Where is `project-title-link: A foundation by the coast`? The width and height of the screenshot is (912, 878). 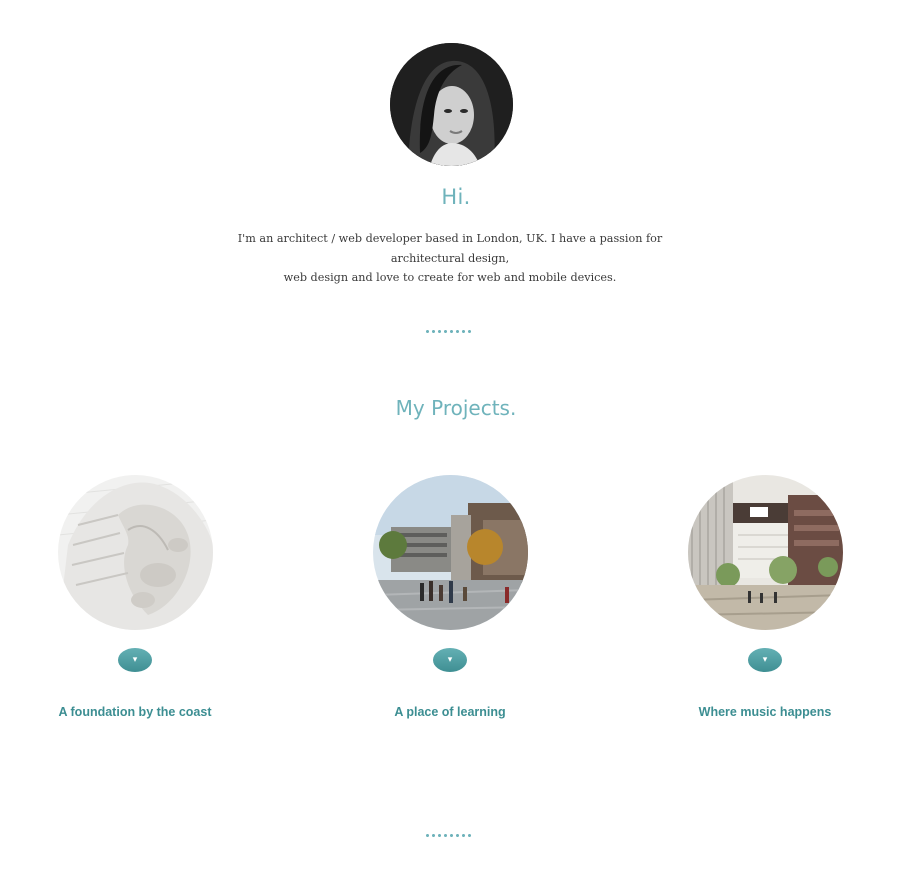
project-title-link: A foundation by the coast is located at coordinates (135, 712).